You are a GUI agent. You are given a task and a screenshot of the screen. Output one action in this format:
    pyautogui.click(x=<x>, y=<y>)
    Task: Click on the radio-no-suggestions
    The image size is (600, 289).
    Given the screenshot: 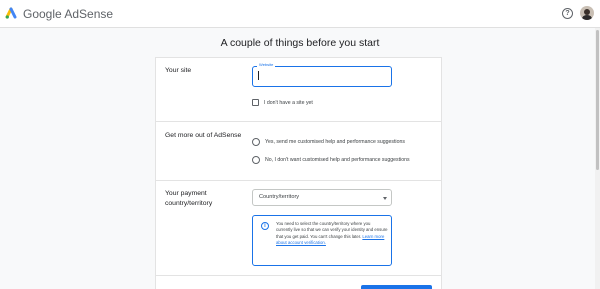 What is the action you would take?
    pyautogui.click(x=256, y=160)
    